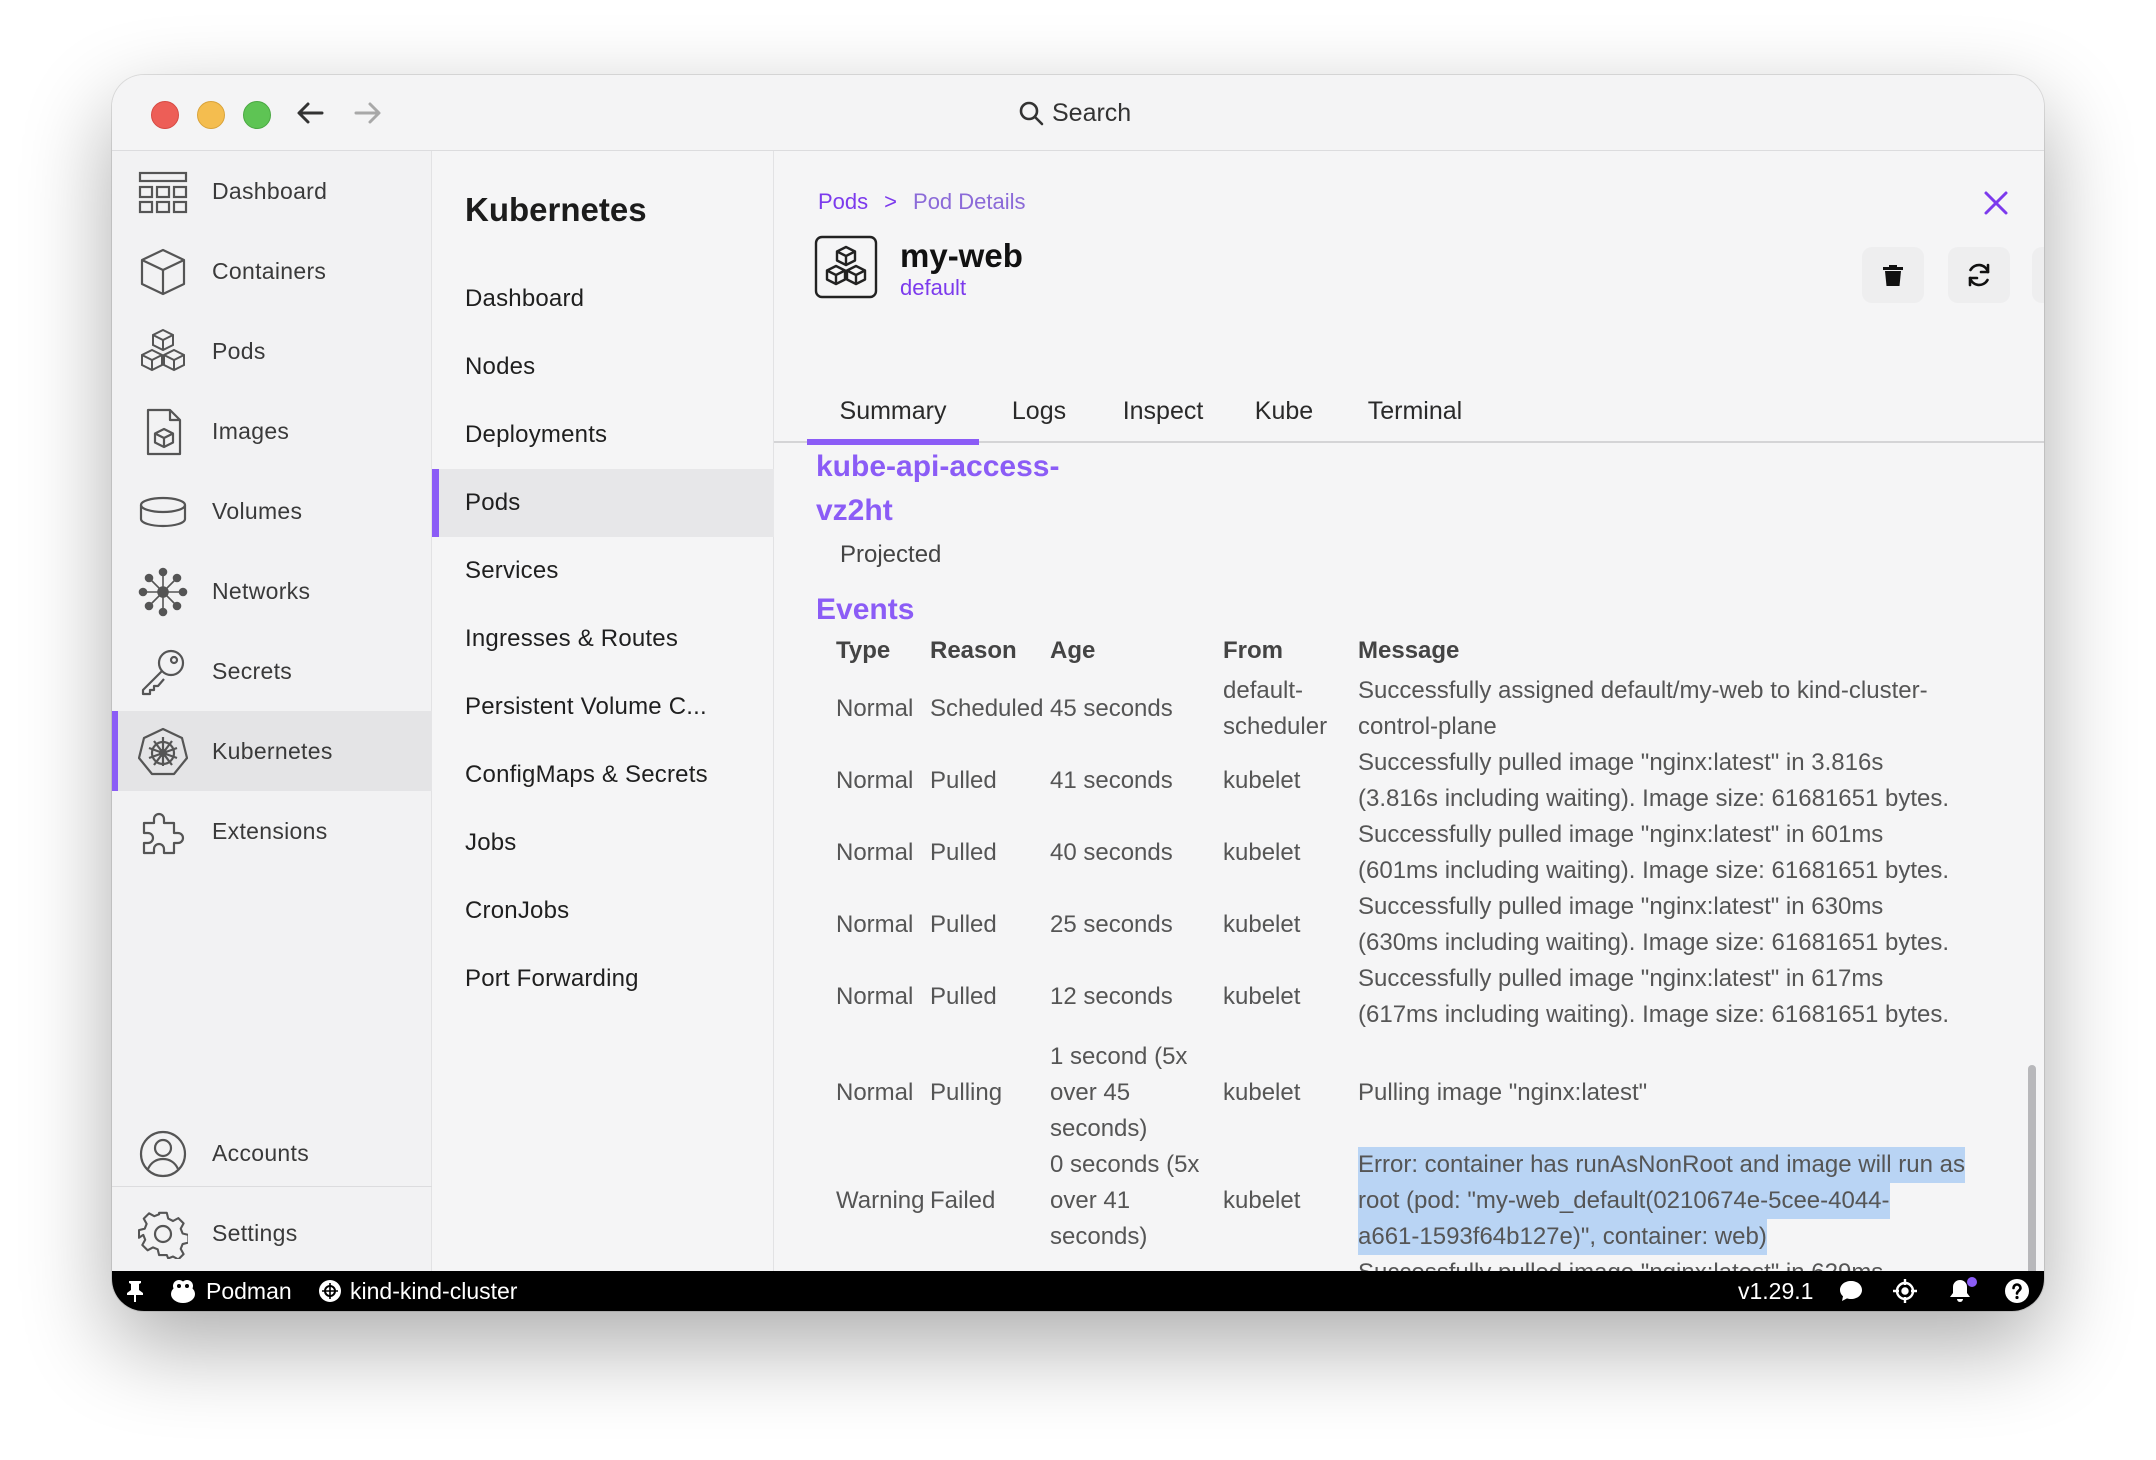 Image resolution: width=2156 pixels, height=1460 pixels. I want to click on subnav-item-ingresses-routes: Ingresses & Routes, so click(603, 639).